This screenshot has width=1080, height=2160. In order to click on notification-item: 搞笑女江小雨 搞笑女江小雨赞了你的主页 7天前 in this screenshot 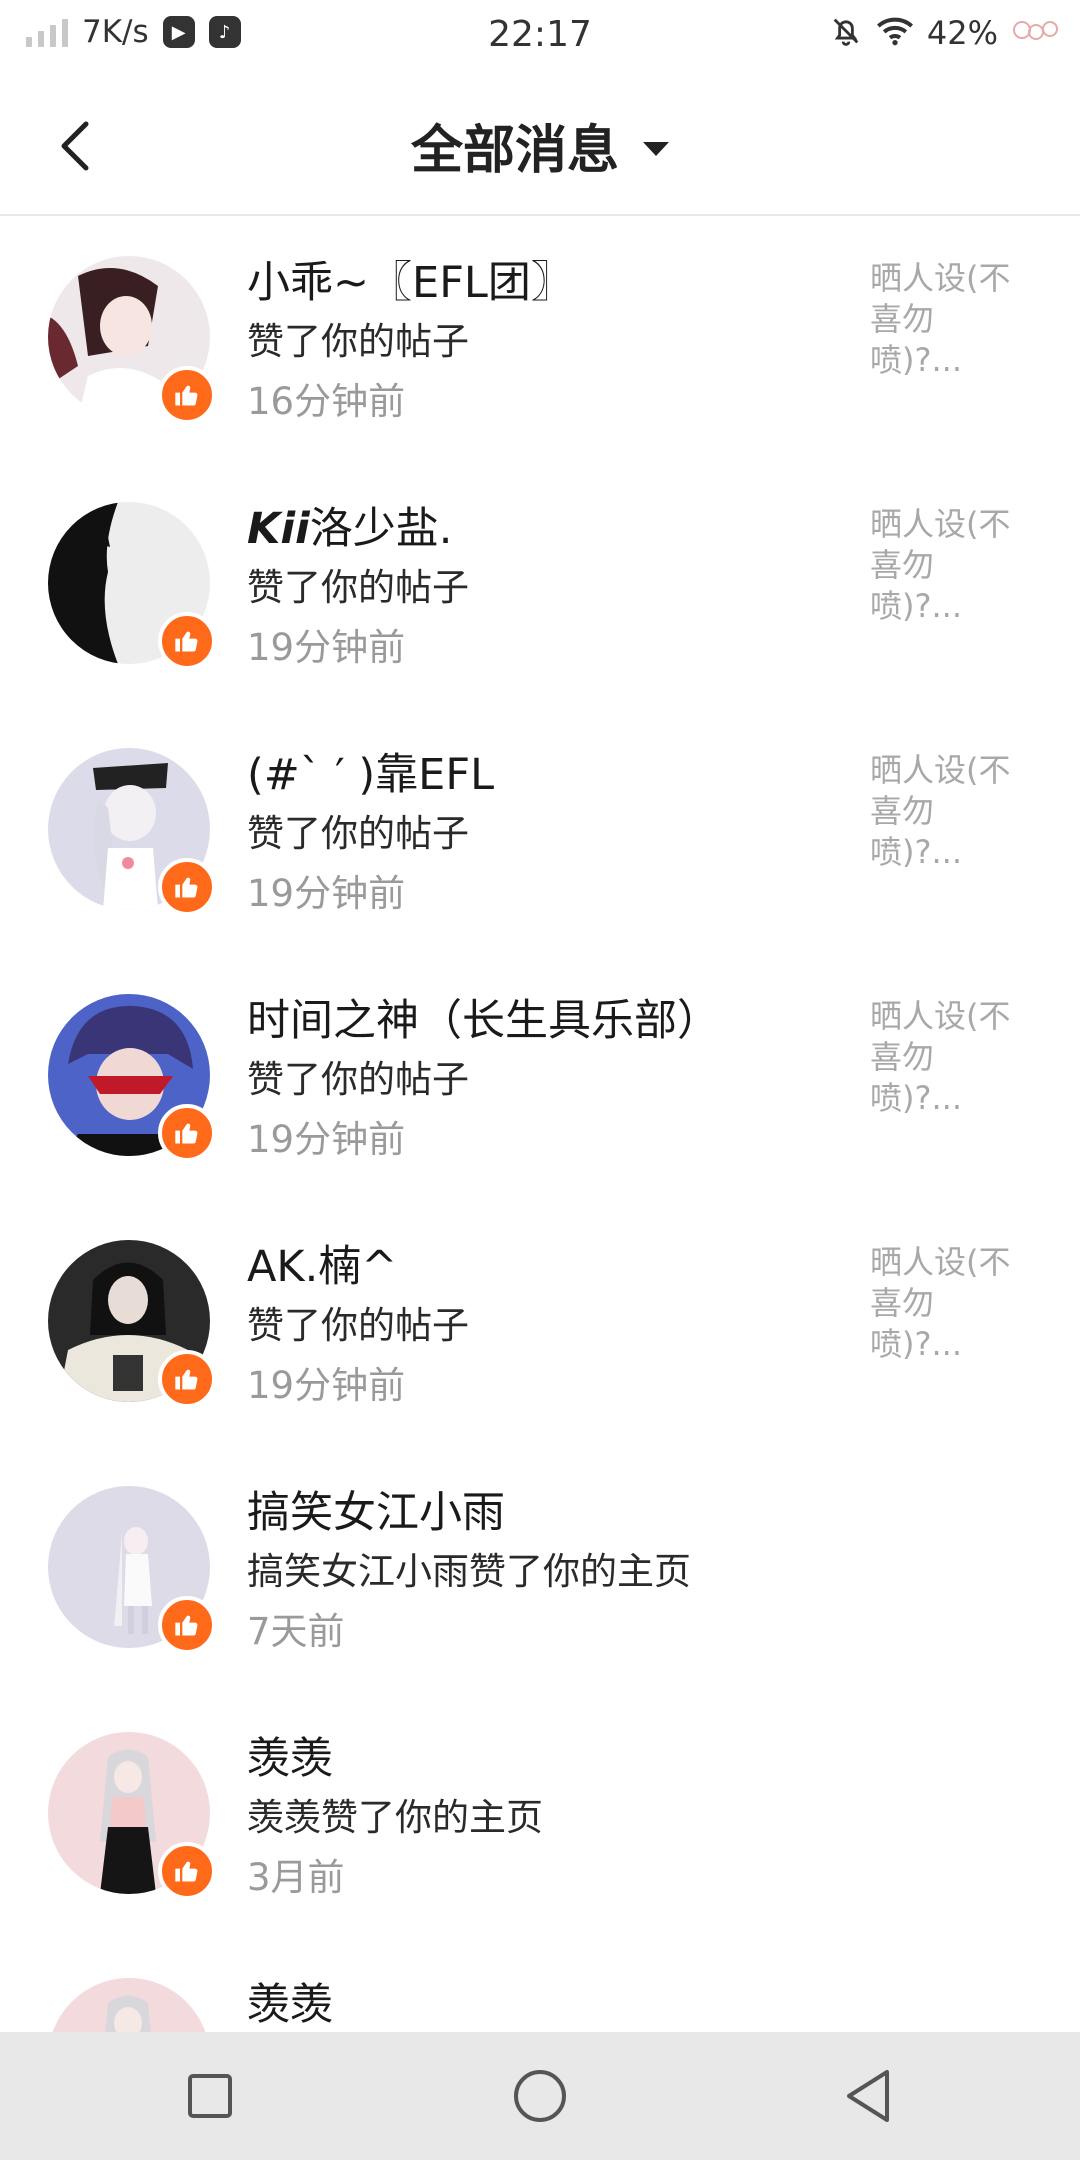, I will do `click(540, 1569)`.